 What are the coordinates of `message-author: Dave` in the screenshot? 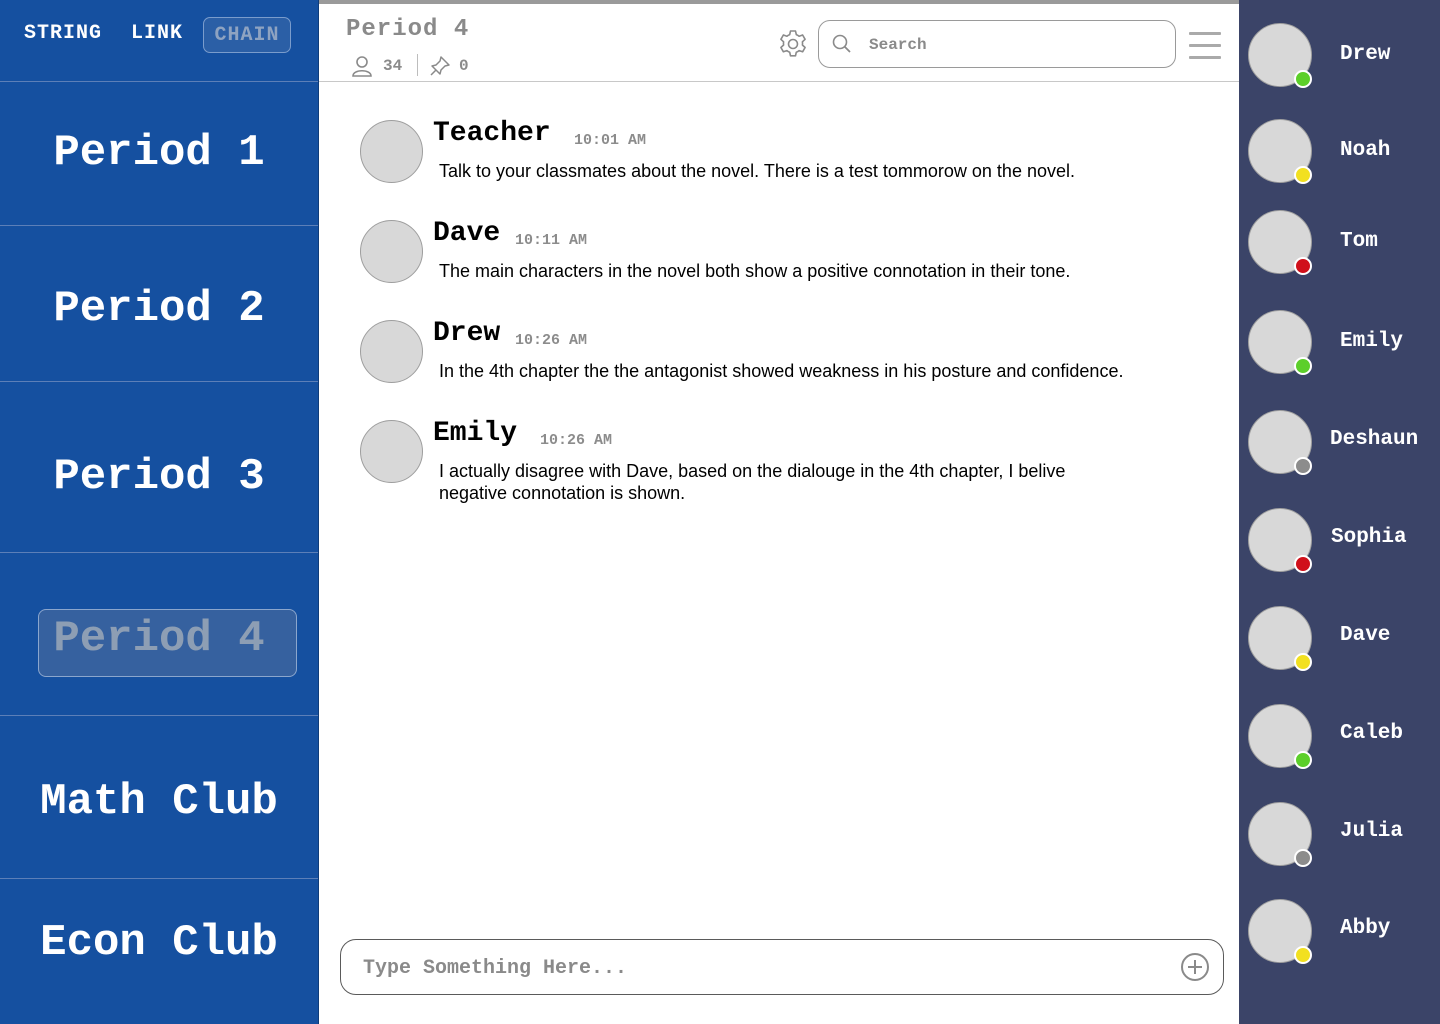 It's located at (466, 233).